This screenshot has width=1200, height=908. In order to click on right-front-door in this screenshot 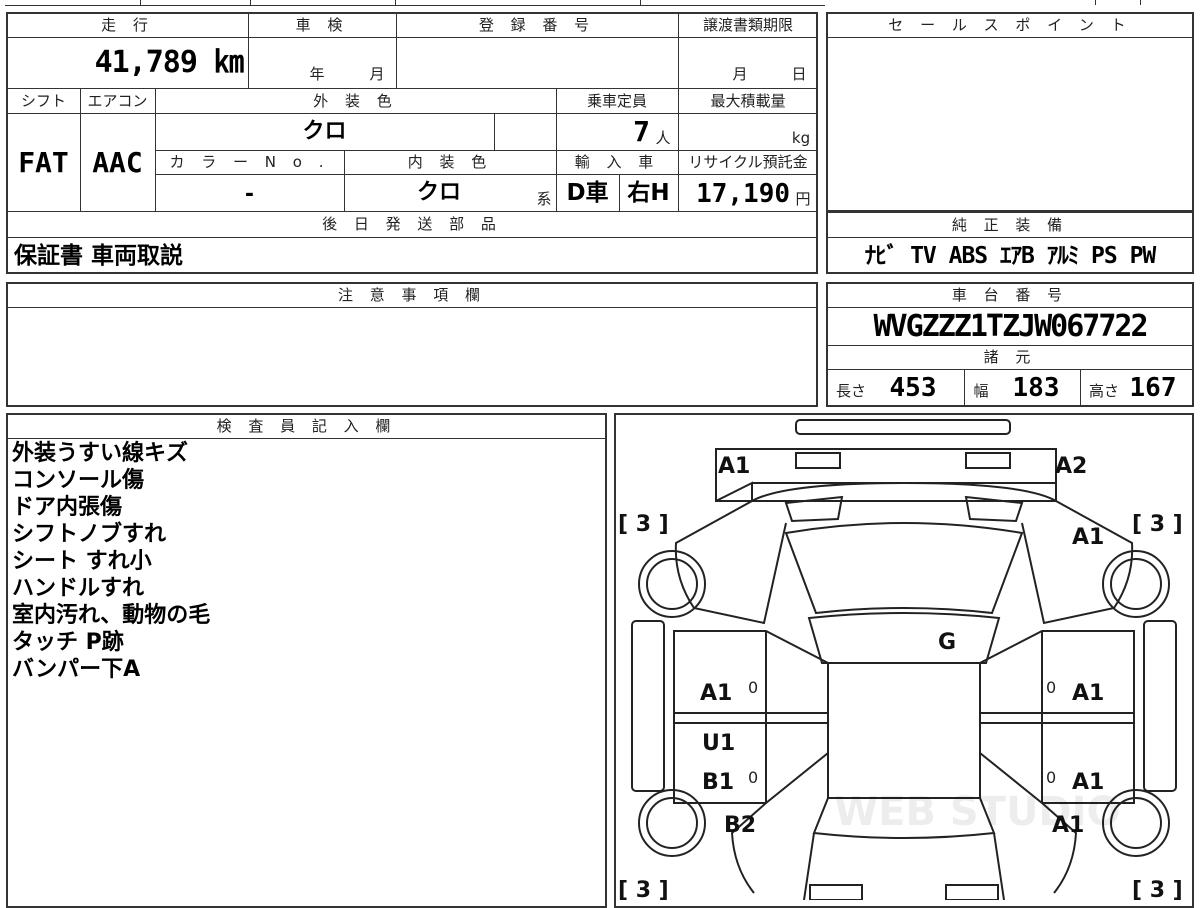, I will do `click(1057, 672)`.